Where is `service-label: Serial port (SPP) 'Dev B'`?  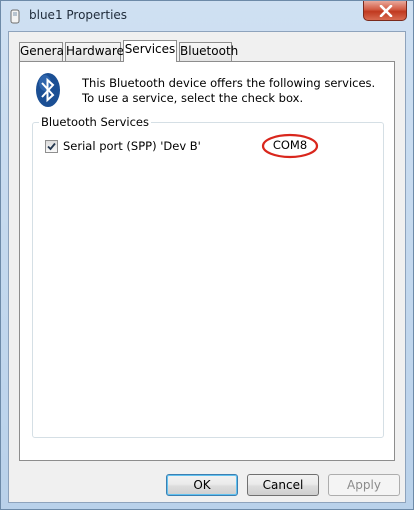 service-label: Serial port (SPP) 'Dev B' is located at coordinates (132, 146).